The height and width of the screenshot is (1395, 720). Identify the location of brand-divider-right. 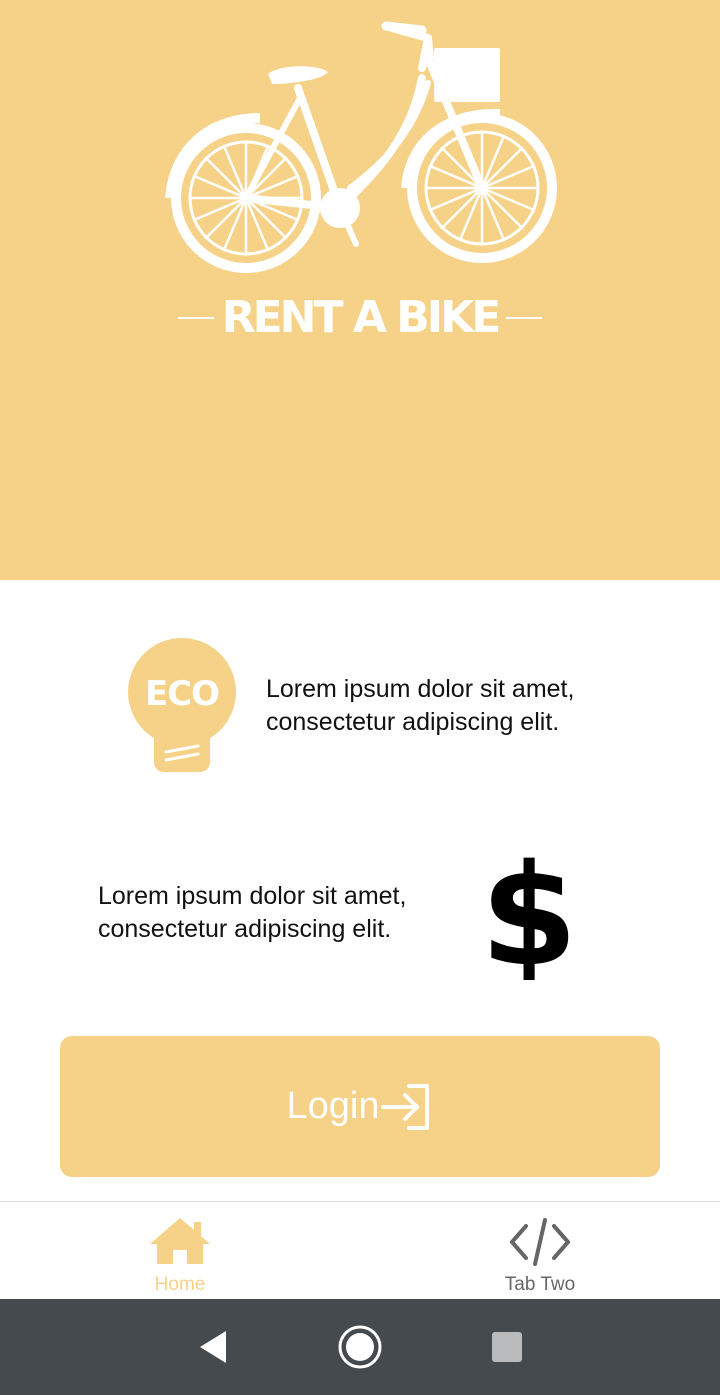
(524, 318).